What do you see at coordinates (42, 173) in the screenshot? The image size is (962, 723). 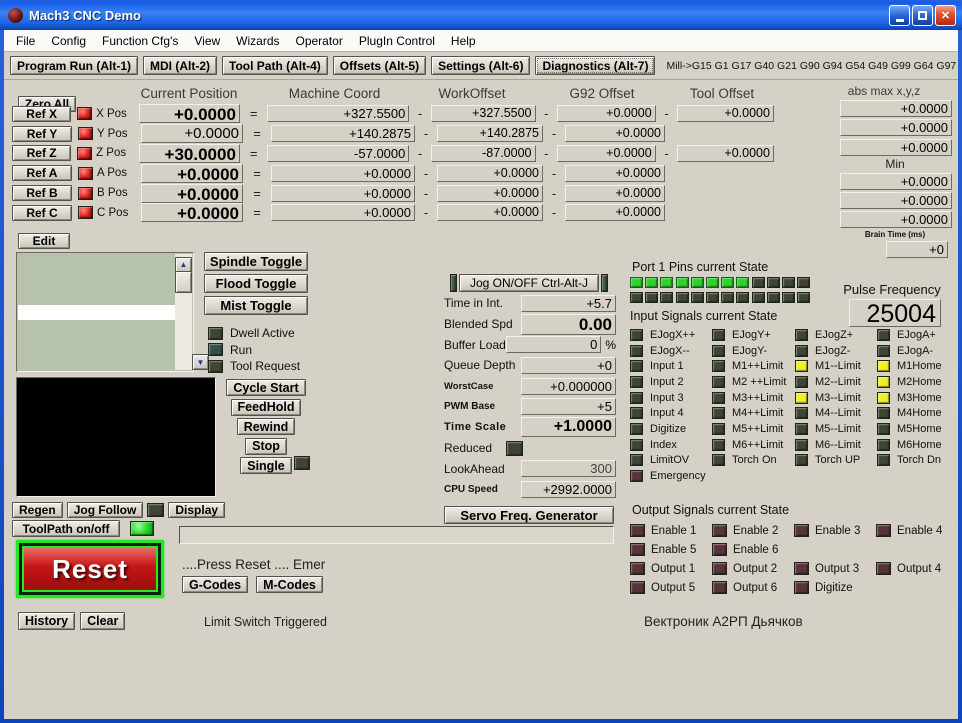 I see `ref-axis-button: Ref A` at bounding box center [42, 173].